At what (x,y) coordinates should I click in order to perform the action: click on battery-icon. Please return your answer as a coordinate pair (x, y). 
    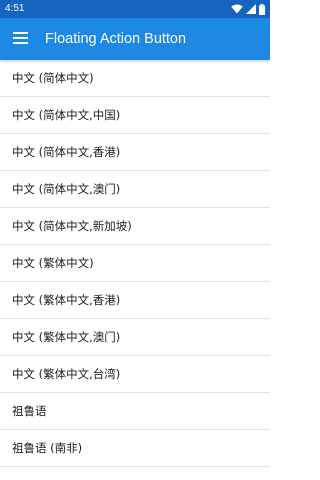
    Looking at the image, I should click on (262, 9).